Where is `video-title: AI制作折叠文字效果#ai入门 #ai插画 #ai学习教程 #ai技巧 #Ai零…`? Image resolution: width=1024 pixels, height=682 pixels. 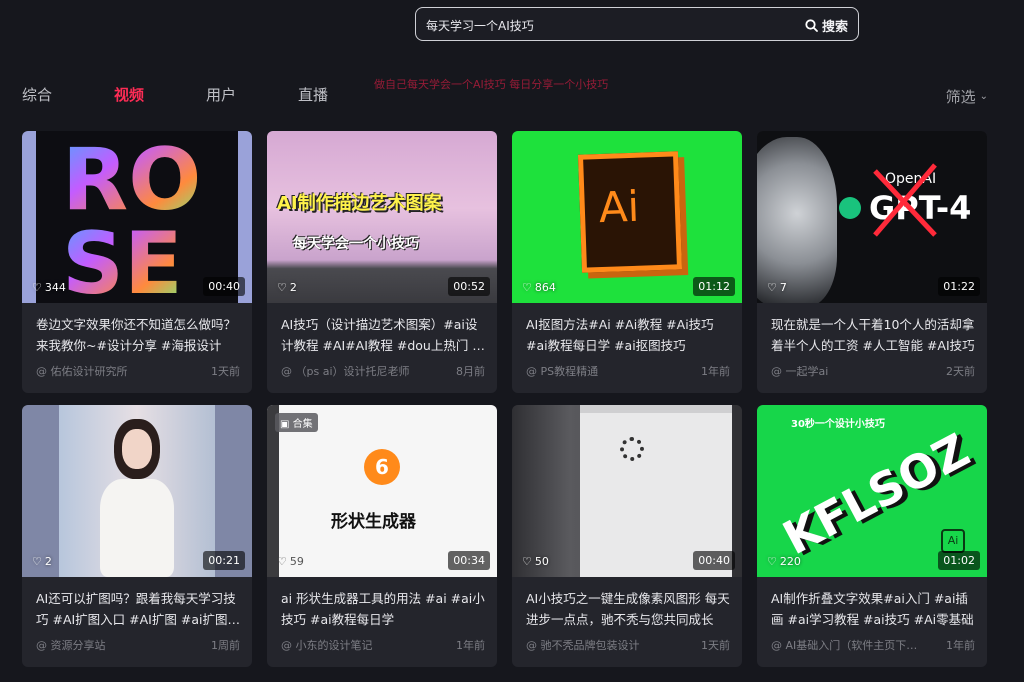
video-title: AI制作折叠文字效果#ai入门 #ai插画 #ai学习教程 #ai技巧 #Ai零… is located at coordinates (873, 609).